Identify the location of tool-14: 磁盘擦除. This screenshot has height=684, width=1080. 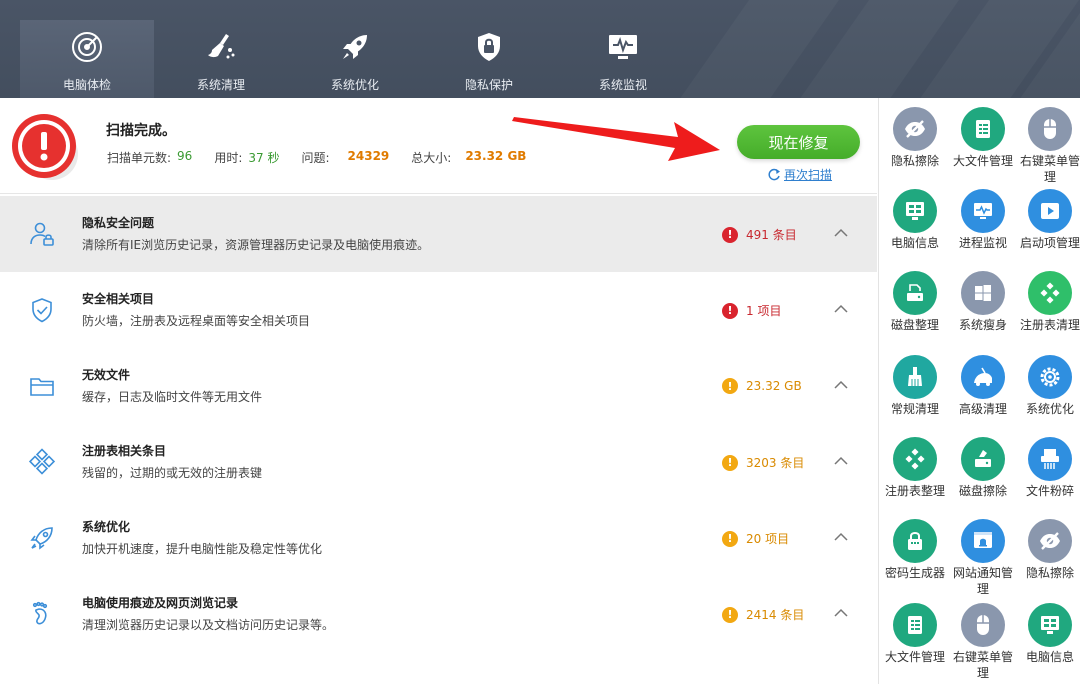
(983, 468).